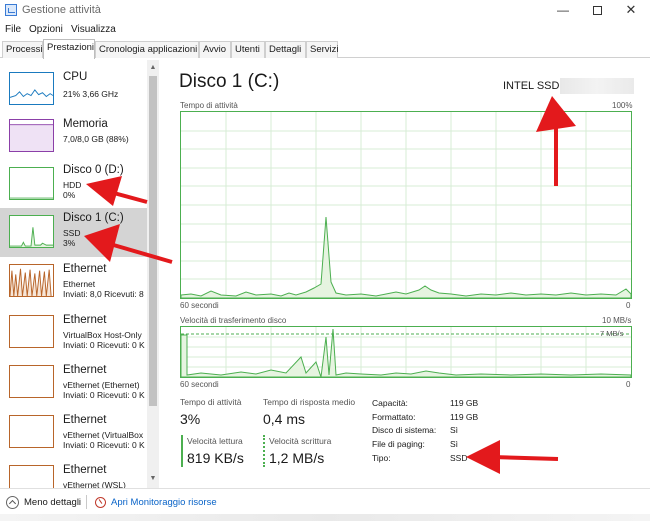 The width and height of the screenshot is (650, 521). I want to click on arrow-to-type-icon, so click(512, 457).